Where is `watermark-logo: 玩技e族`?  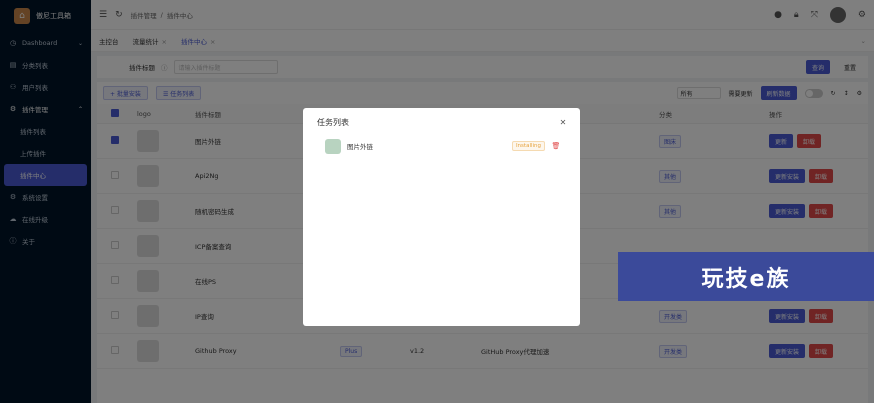
watermark-logo: 玩技e族 is located at coordinates (746, 276).